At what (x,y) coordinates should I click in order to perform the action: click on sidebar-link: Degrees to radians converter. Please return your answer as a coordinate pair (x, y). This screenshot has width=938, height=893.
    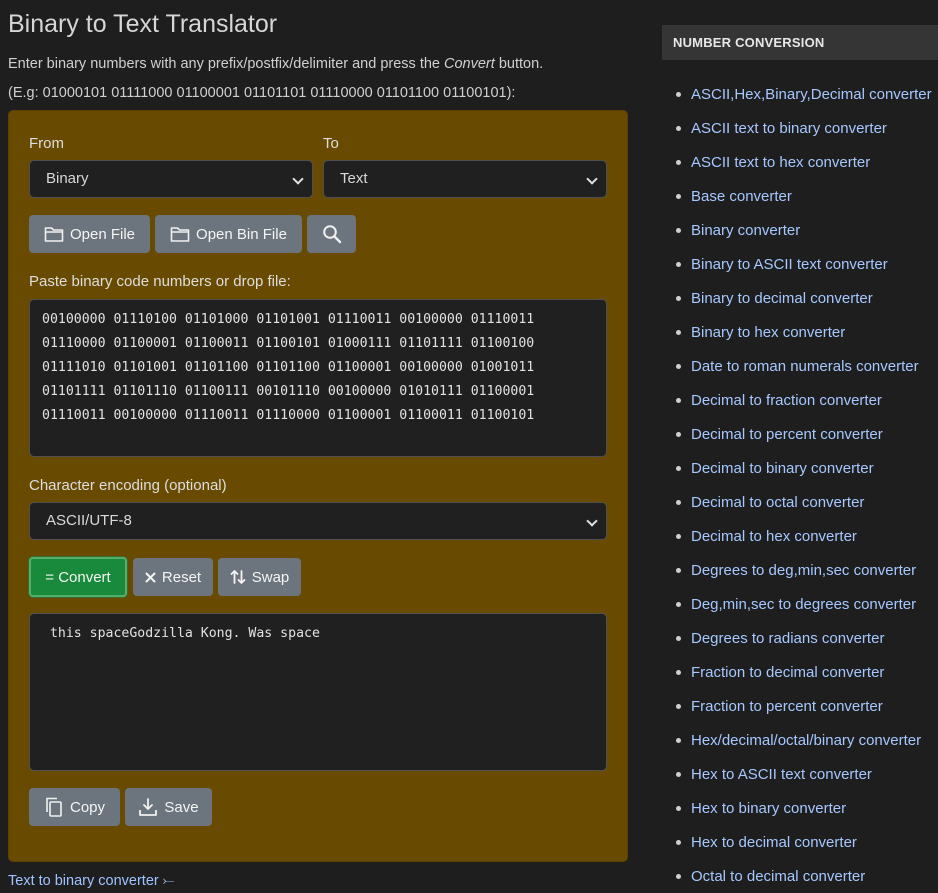
    Looking at the image, I should click on (800, 639).